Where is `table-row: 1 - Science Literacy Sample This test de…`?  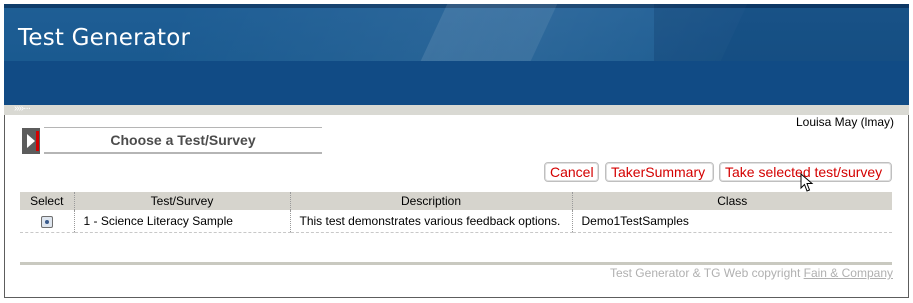
table-row: 1 - Science Literacy Sample This test de… is located at coordinates (456, 221).